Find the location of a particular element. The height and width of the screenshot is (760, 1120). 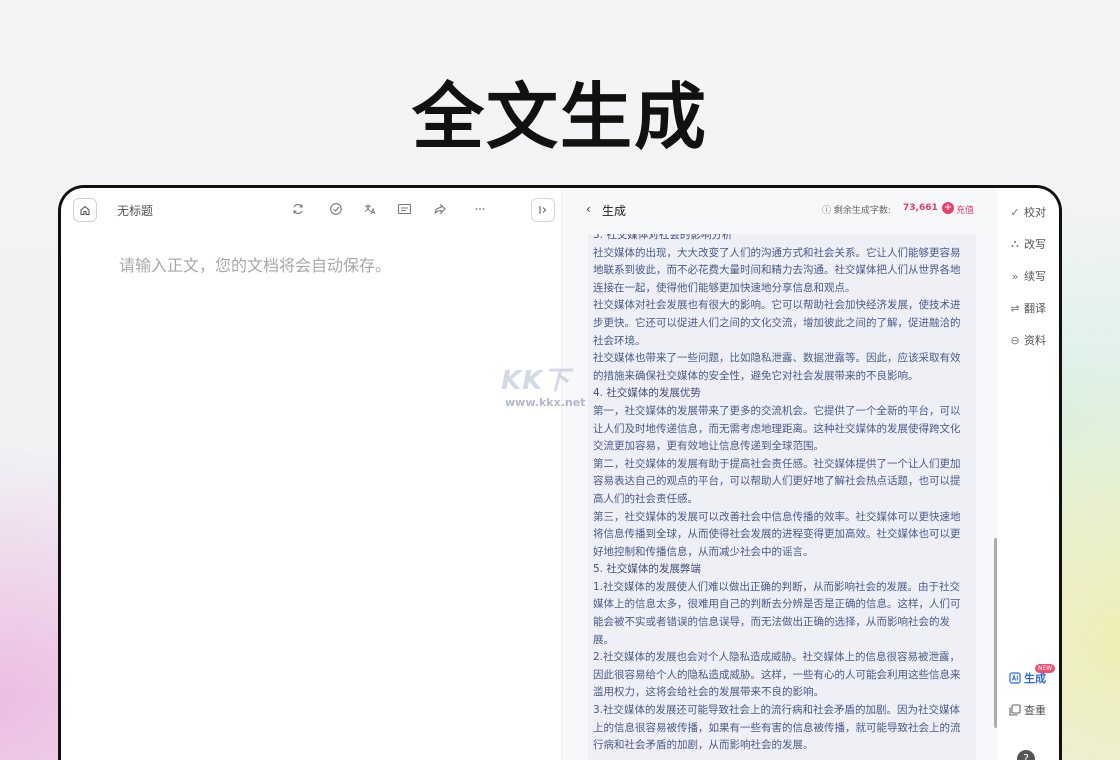

section-heading: 4. 社交媒体的发展优势 is located at coordinates (780, 394).